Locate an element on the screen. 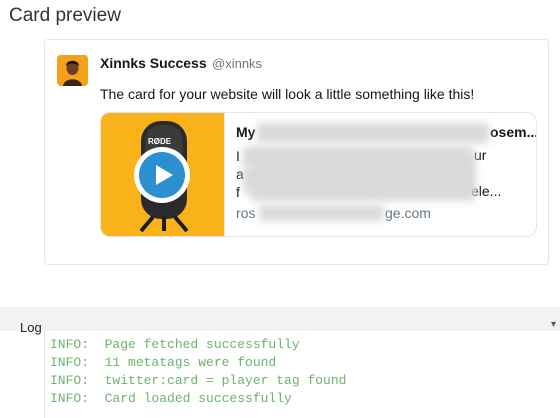  media-brand-label: RØDE is located at coordinates (160, 141).